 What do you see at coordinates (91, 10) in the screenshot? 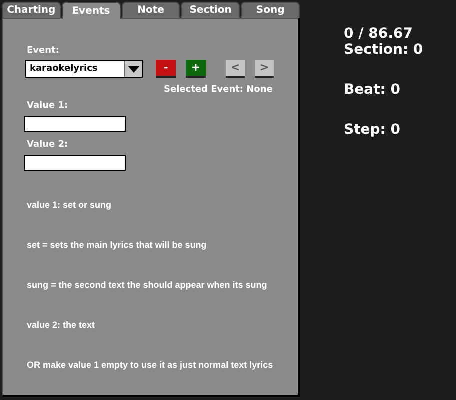
I see `tab: Events` at bounding box center [91, 10].